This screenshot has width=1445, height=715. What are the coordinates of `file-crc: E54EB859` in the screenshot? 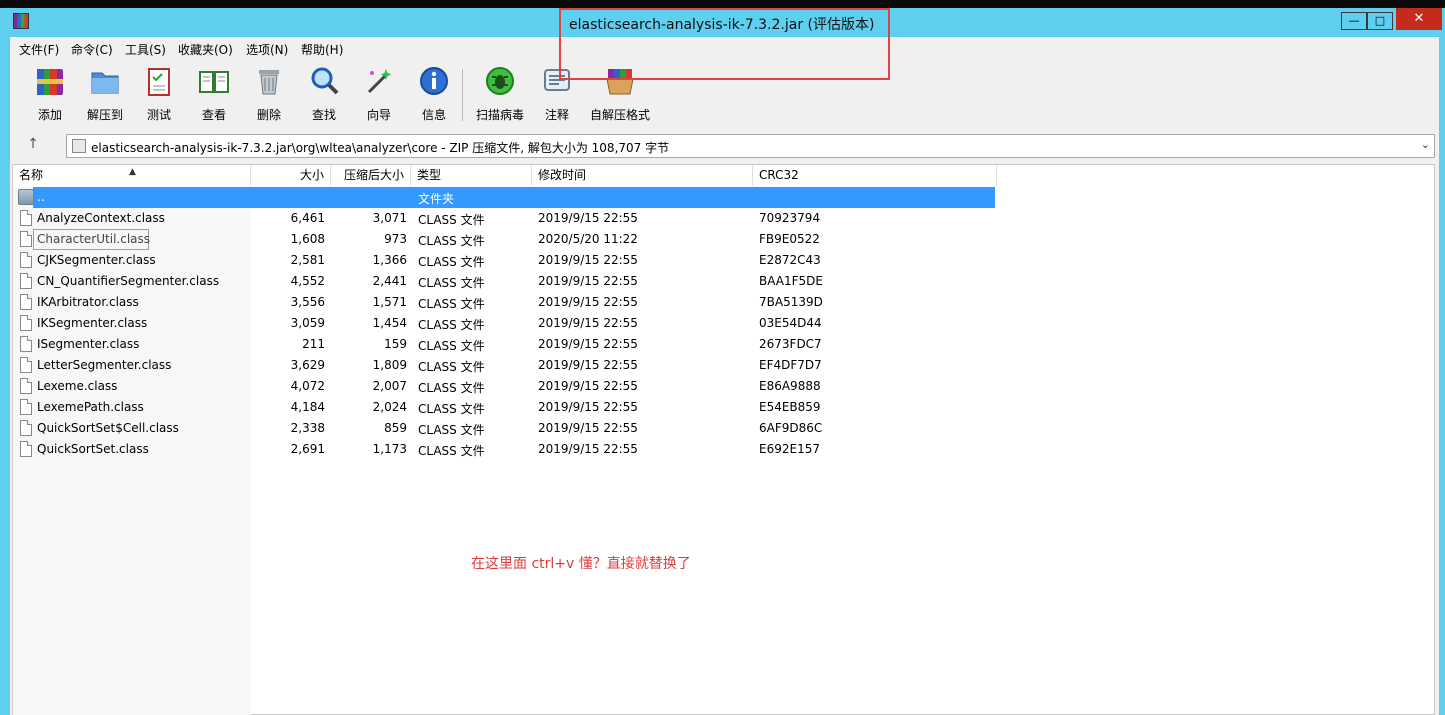 It's located at (790, 407).